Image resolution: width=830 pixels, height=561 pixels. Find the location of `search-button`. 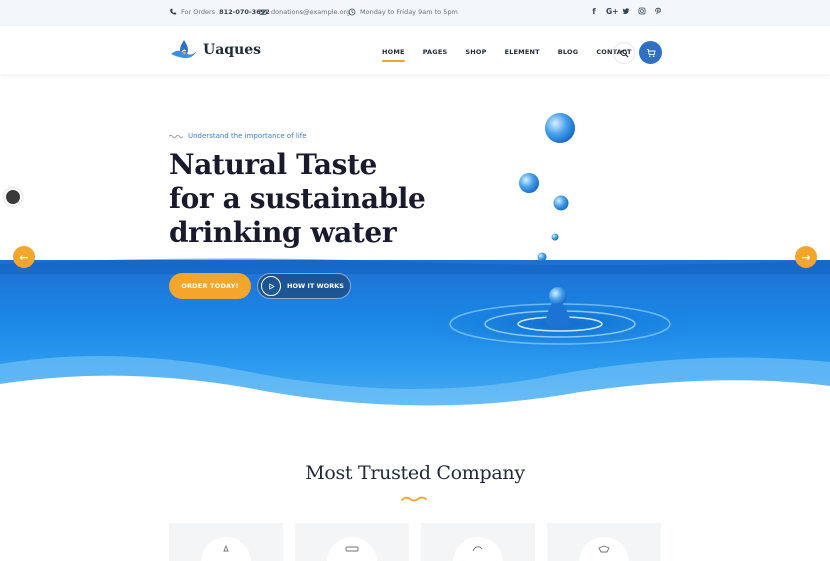

search-button is located at coordinates (624, 53).